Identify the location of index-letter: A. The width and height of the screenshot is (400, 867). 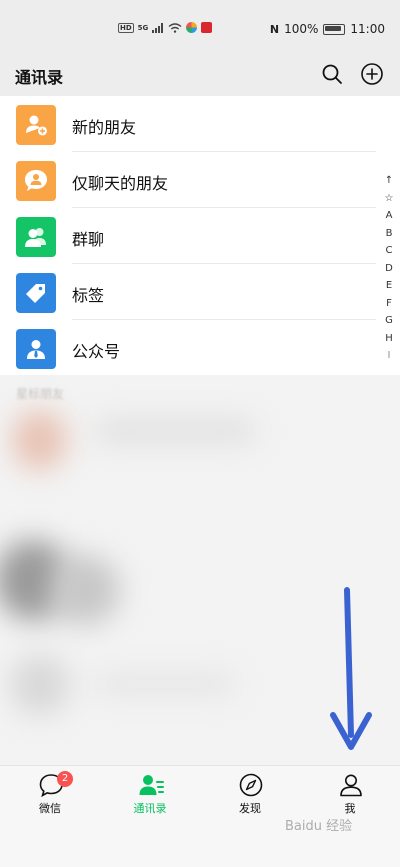
(389, 216).